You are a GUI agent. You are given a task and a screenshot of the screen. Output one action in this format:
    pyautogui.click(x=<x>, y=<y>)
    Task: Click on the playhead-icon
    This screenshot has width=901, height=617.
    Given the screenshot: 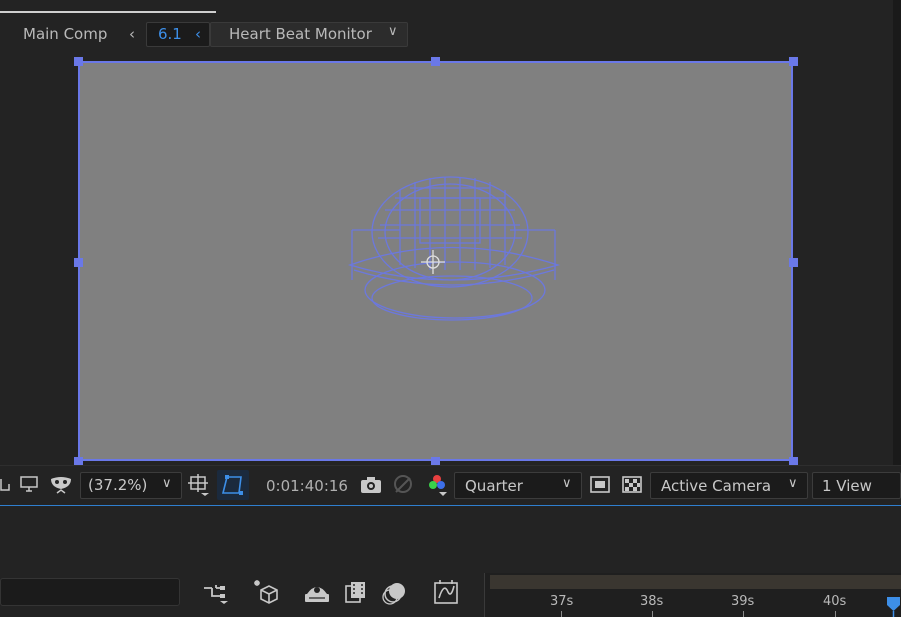 What is the action you would take?
    pyautogui.click(x=893, y=607)
    